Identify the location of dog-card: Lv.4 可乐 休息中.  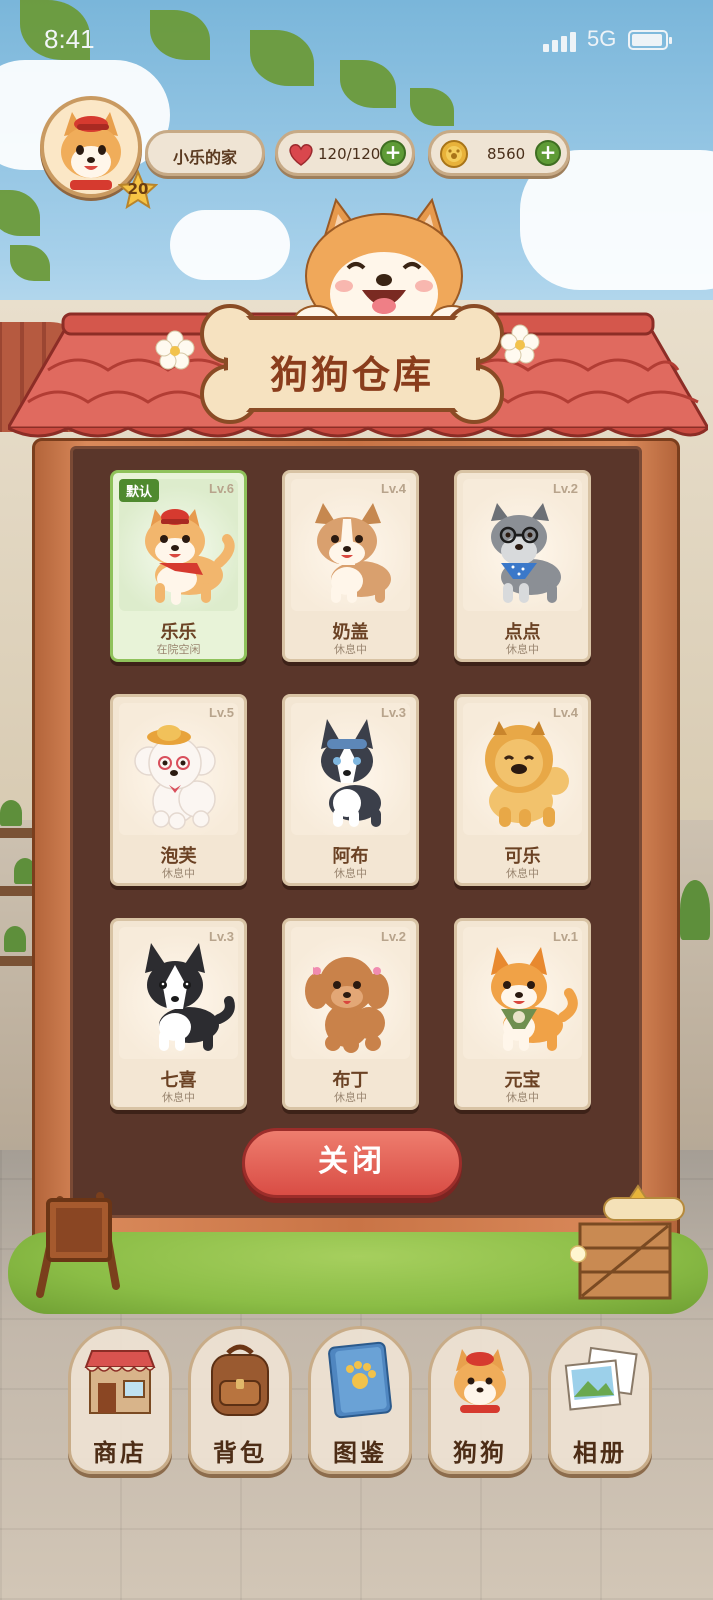
(522, 790).